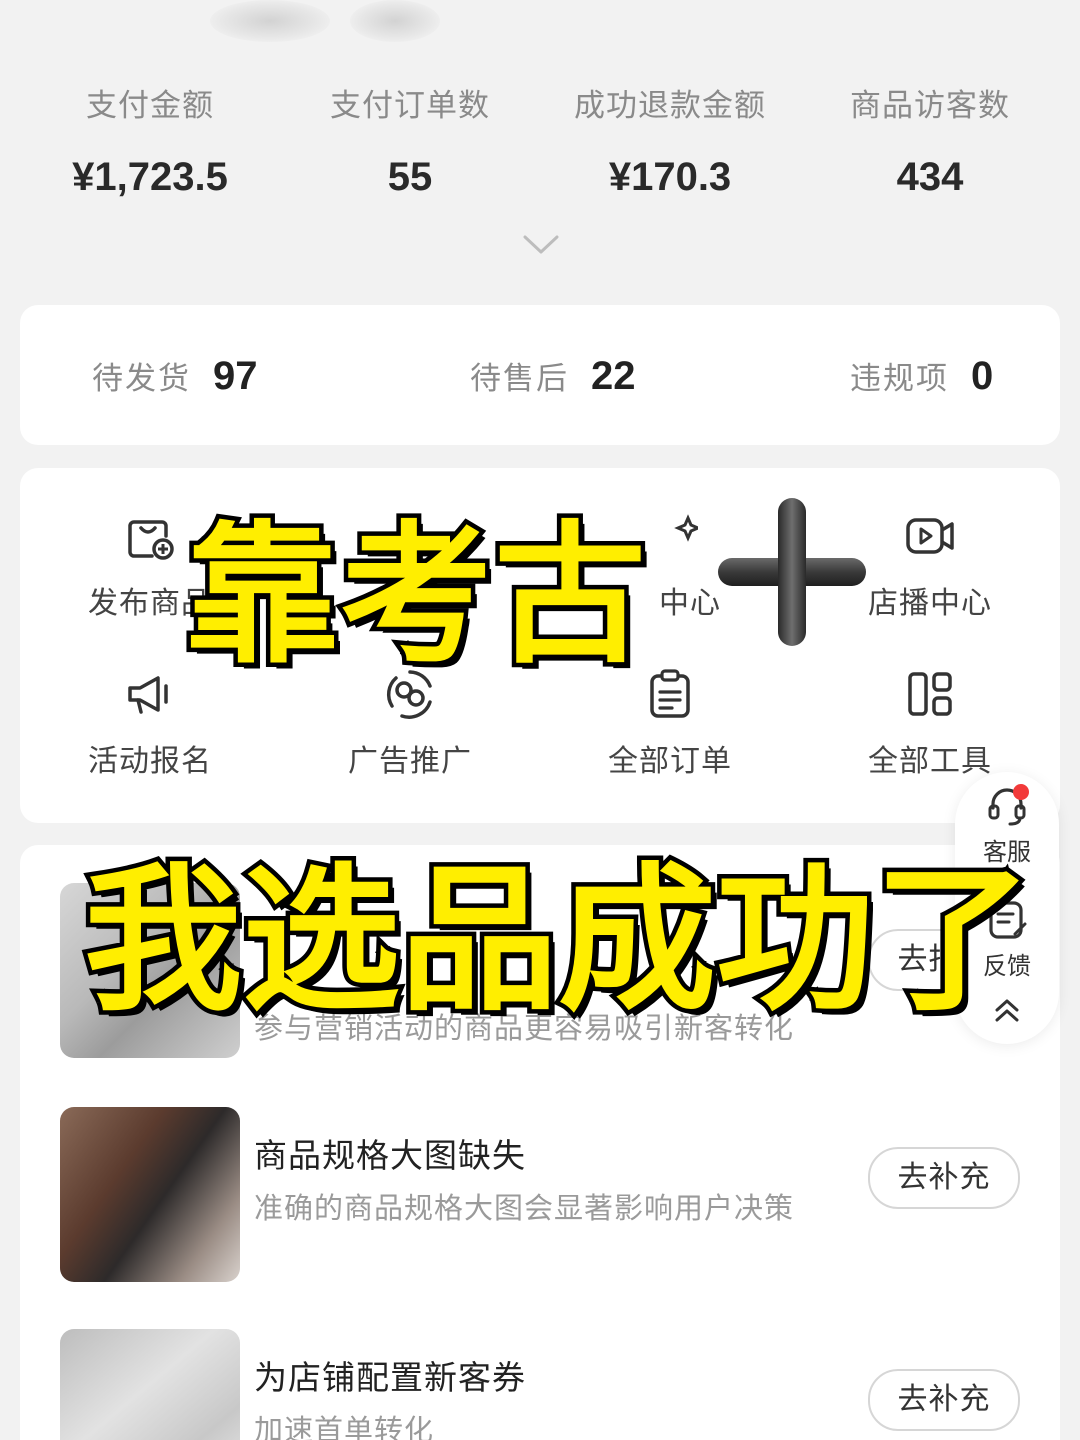  What do you see at coordinates (150, 177) in the screenshot?
I see `stat-value: ¥1,723.5` at bounding box center [150, 177].